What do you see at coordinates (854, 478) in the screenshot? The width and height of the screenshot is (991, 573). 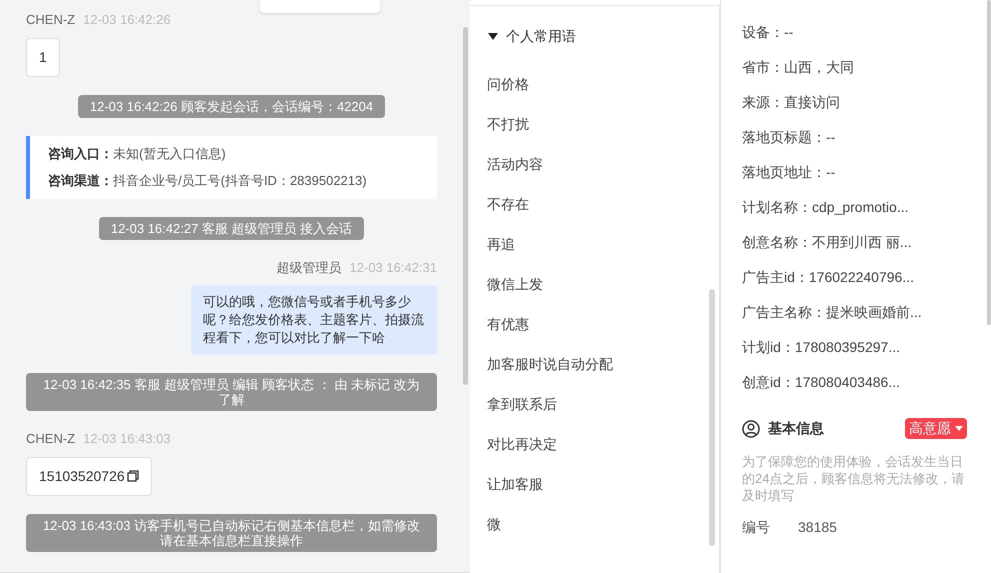 I see `notice-text: 为了保障您的使用体验，会话发生当日的24点之后，顾客信息将无法修改，请及时填写` at bounding box center [854, 478].